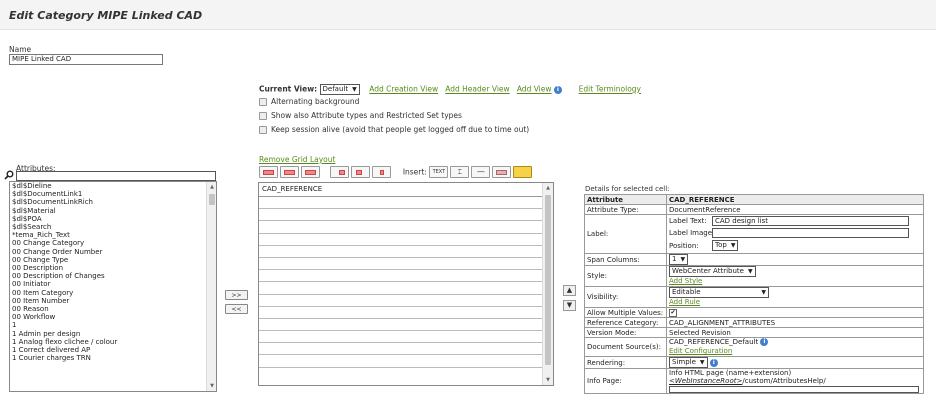 The image size is (936, 415). I want to click on attribute-list-item: 00 Change Category, so click(113, 243).